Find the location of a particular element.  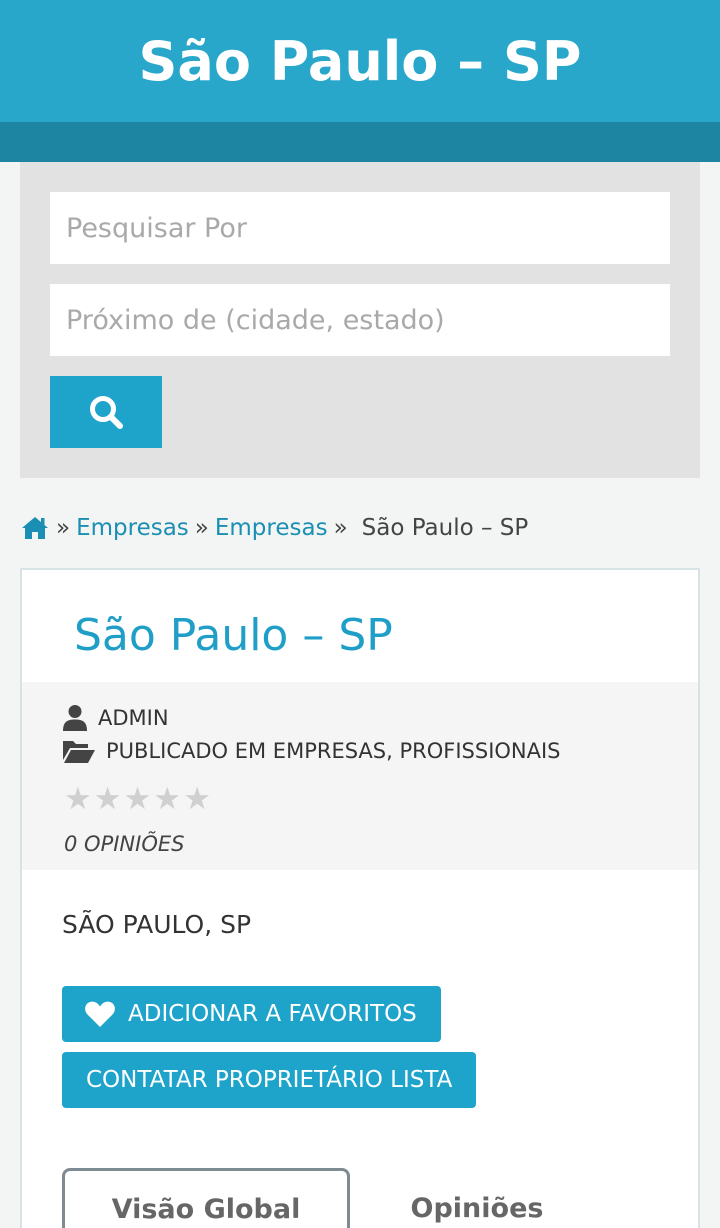

breadcrumb-link-empresas-2: Empresas is located at coordinates (271, 528).